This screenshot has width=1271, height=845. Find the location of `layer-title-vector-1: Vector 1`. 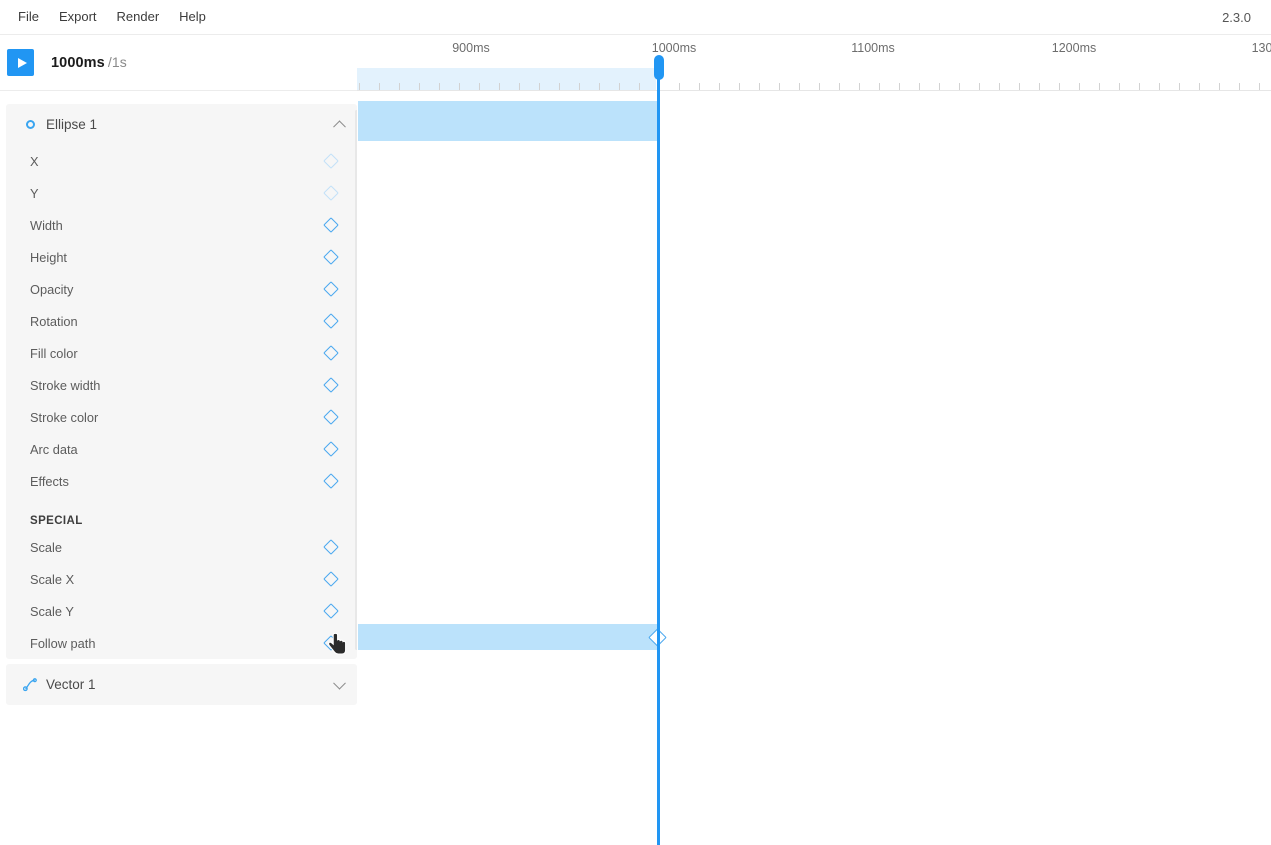

layer-title-vector-1: Vector 1 is located at coordinates (71, 684).